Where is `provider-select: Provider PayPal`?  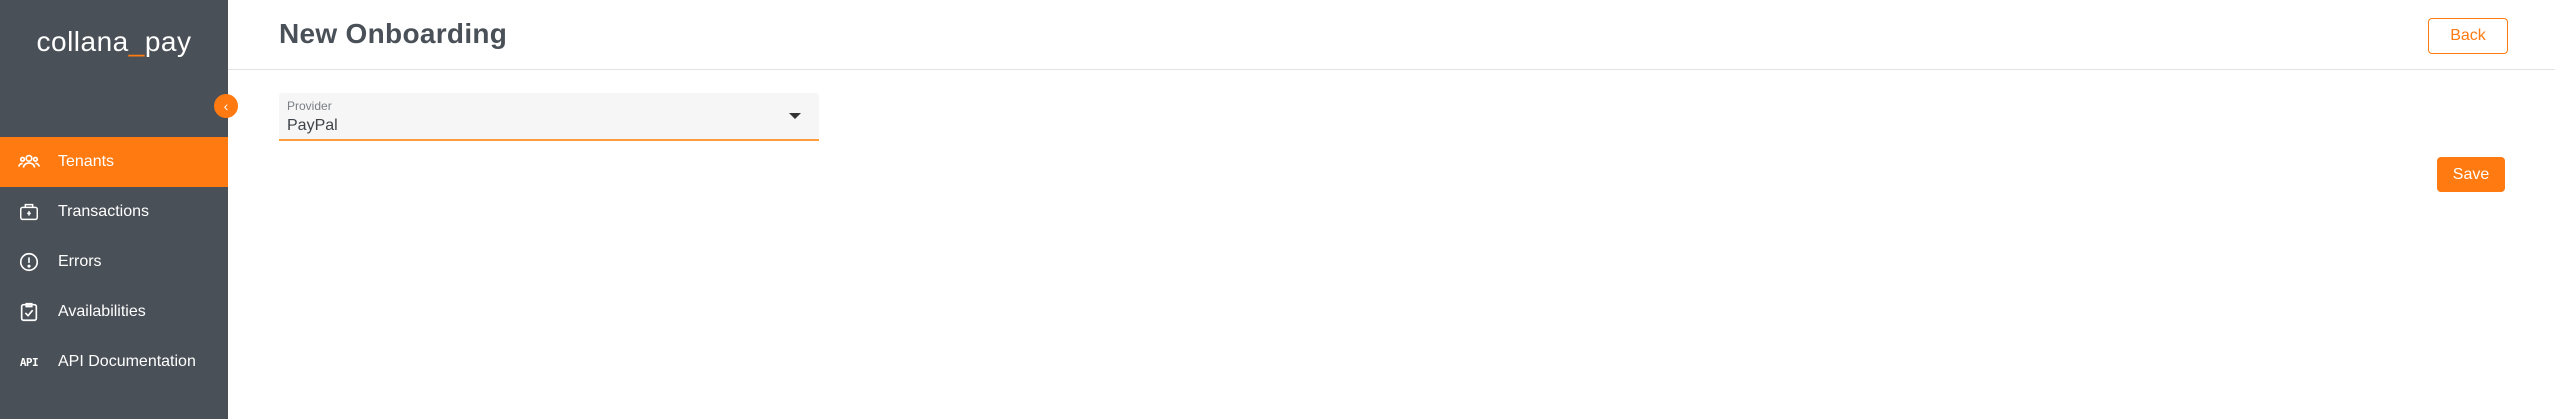
provider-select: Provider PayPal is located at coordinates (549, 117).